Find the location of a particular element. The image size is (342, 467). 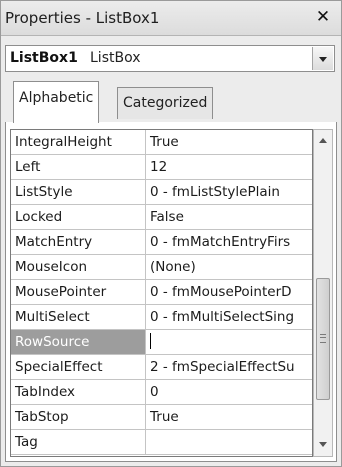

property-name: ListStyle is located at coordinates (78, 192).